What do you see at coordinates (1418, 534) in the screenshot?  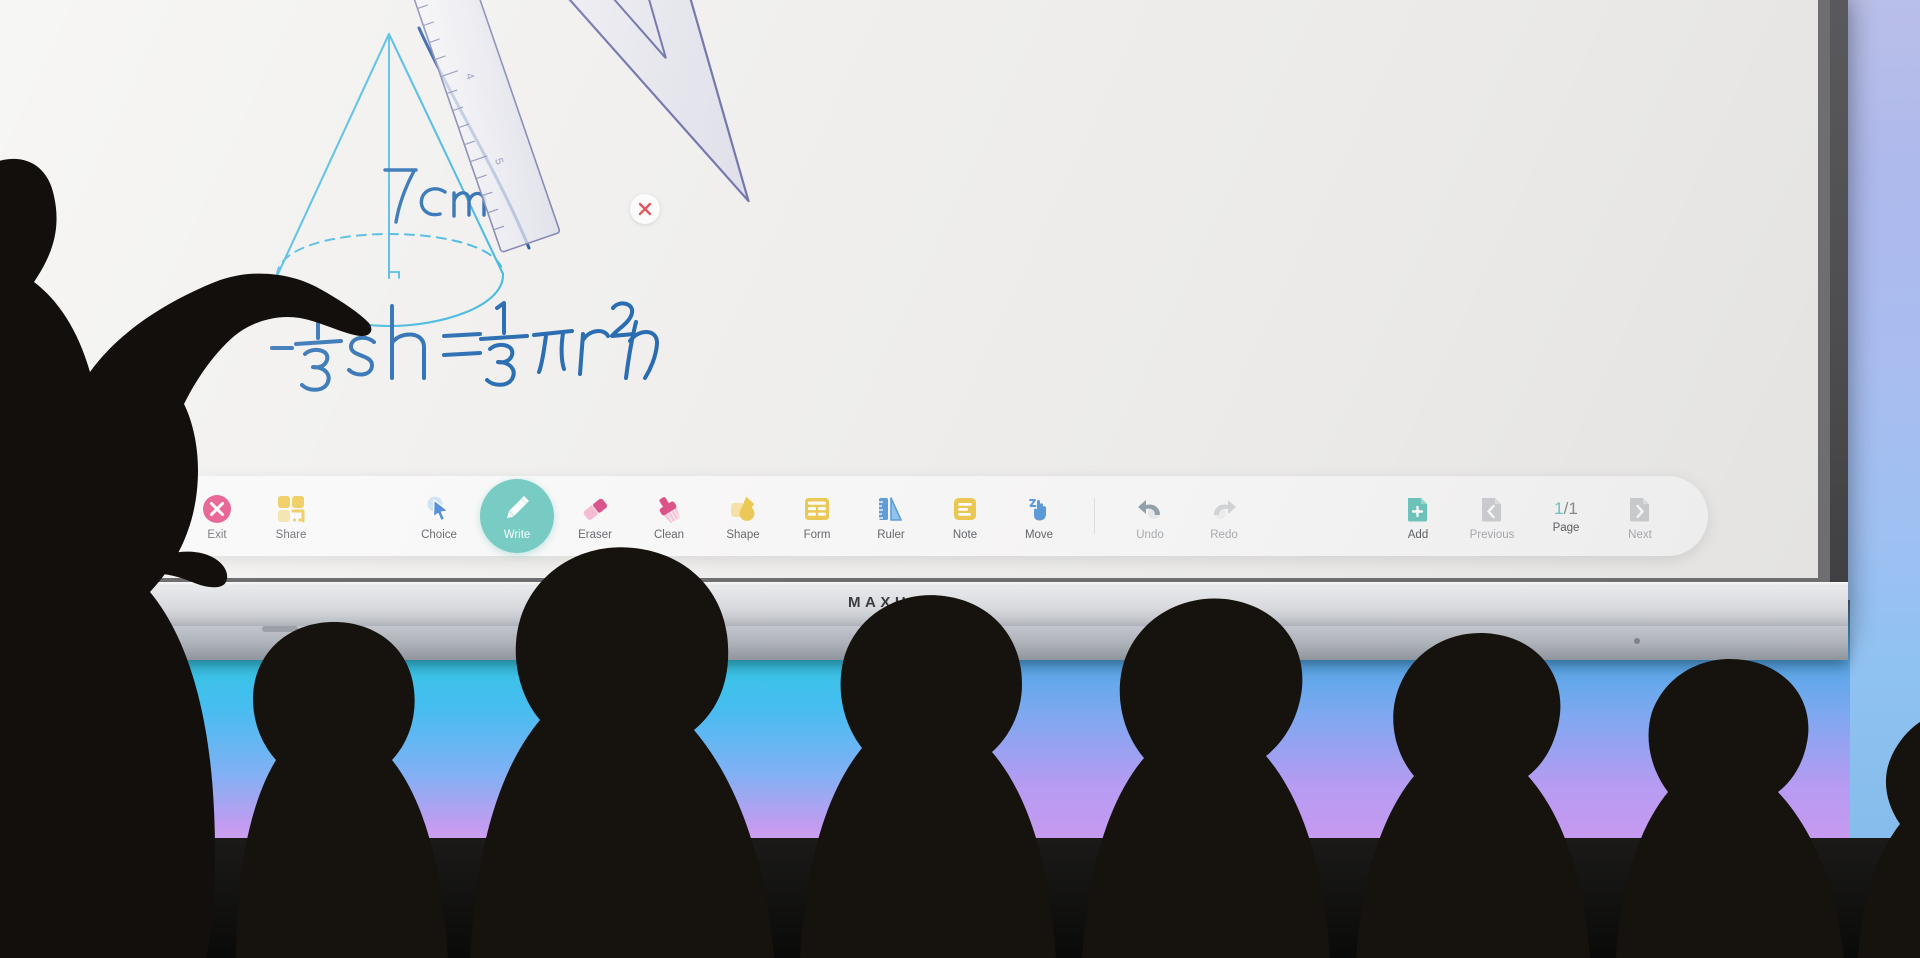 I see `toolbar-item-label: Add` at bounding box center [1418, 534].